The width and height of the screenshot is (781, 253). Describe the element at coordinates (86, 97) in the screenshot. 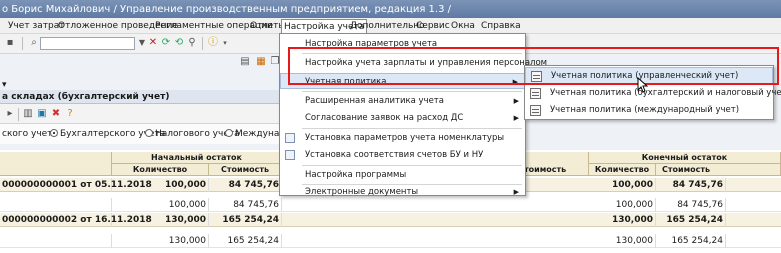

I see `report-title: а складах (бухгалтерский учет)` at that location.